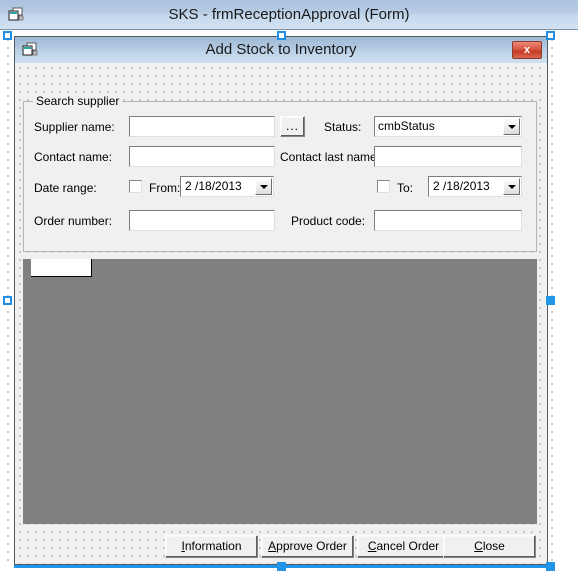 This screenshot has width=578, height=580. I want to click on datagrid-header-corner-cell, so click(61, 268).